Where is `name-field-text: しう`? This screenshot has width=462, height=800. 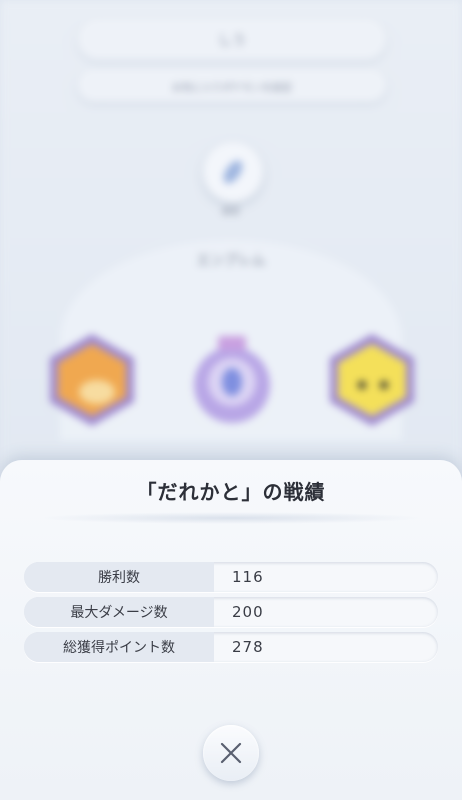 name-field-text: しう is located at coordinates (232, 41).